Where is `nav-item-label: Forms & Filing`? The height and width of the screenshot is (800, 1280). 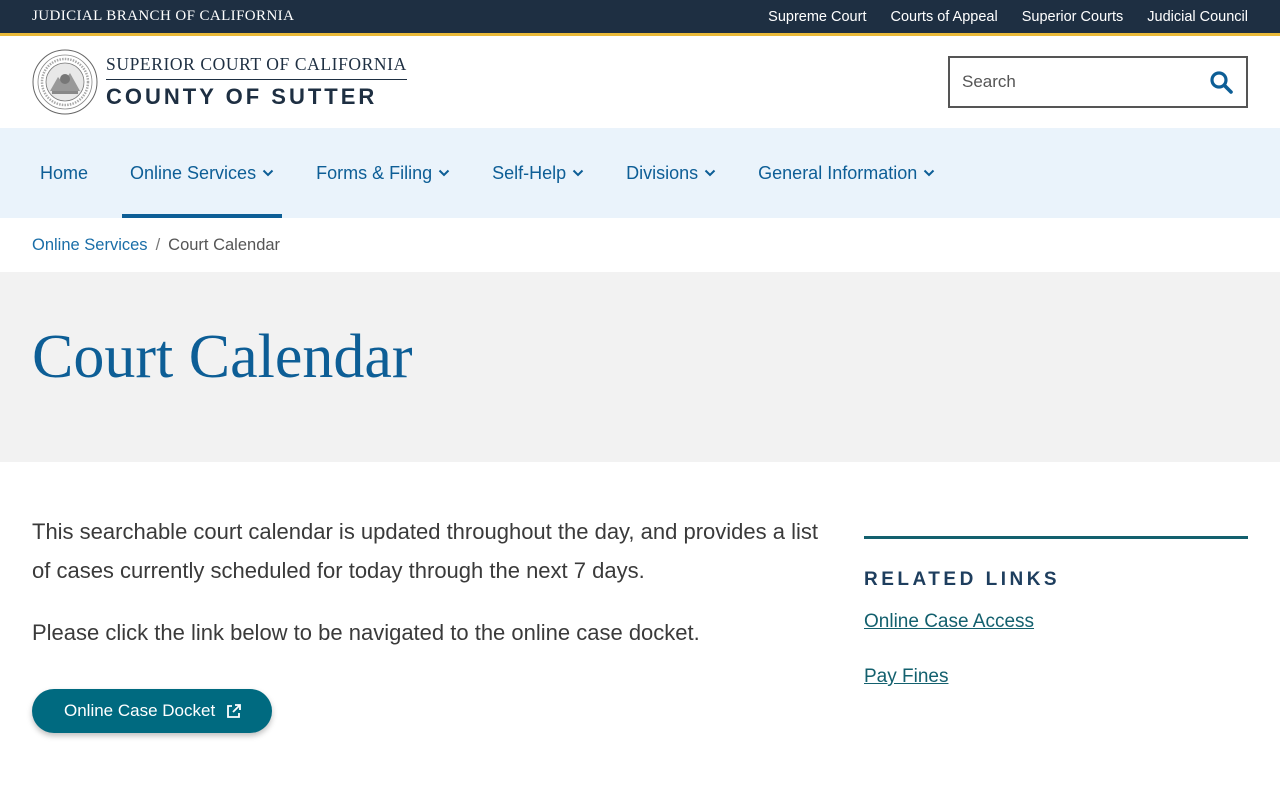 nav-item-label: Forms & Filing is located at coordinates (374, 172).